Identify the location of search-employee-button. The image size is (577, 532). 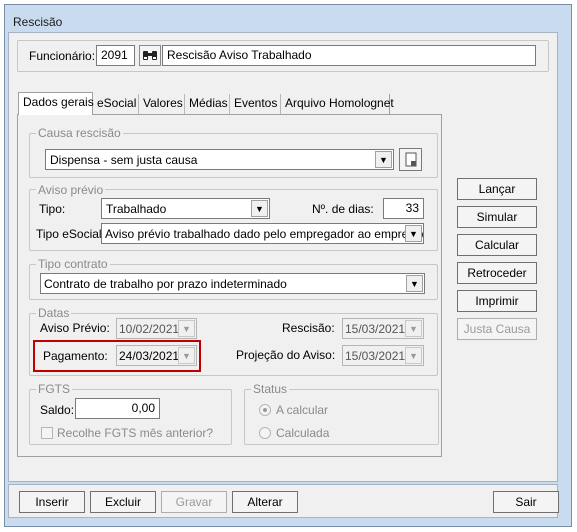
(150, 55).